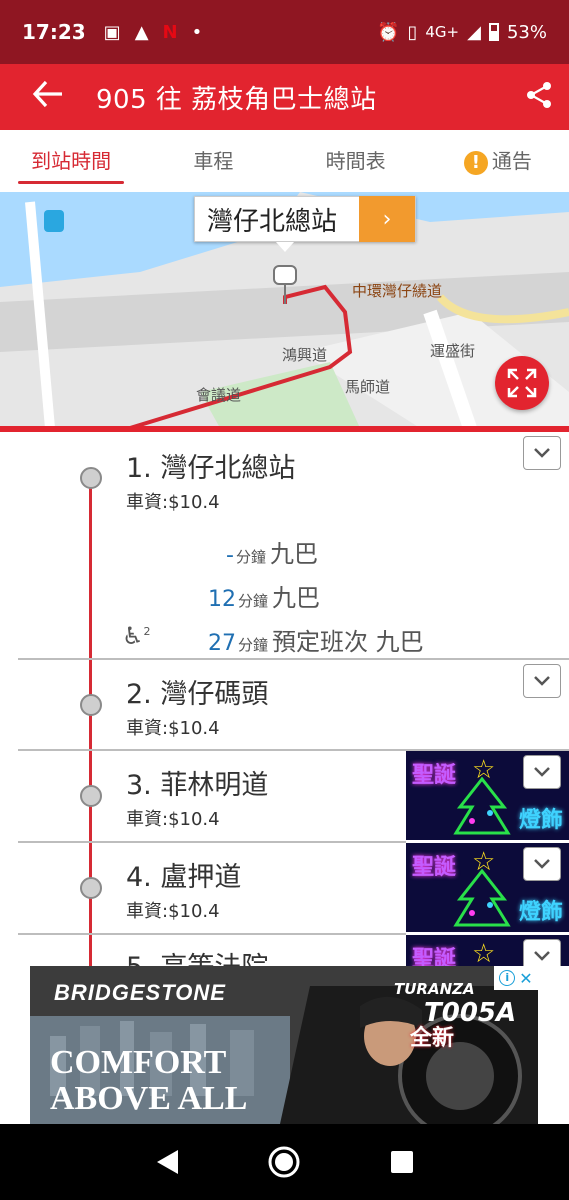  What do you see at coordinates (284, 796) in the screenshot?
I see `stop-item: 3. 菲林明道 車資:$10.4 聖誕 ☆ 燈飾` at bounding box center [284, 796].